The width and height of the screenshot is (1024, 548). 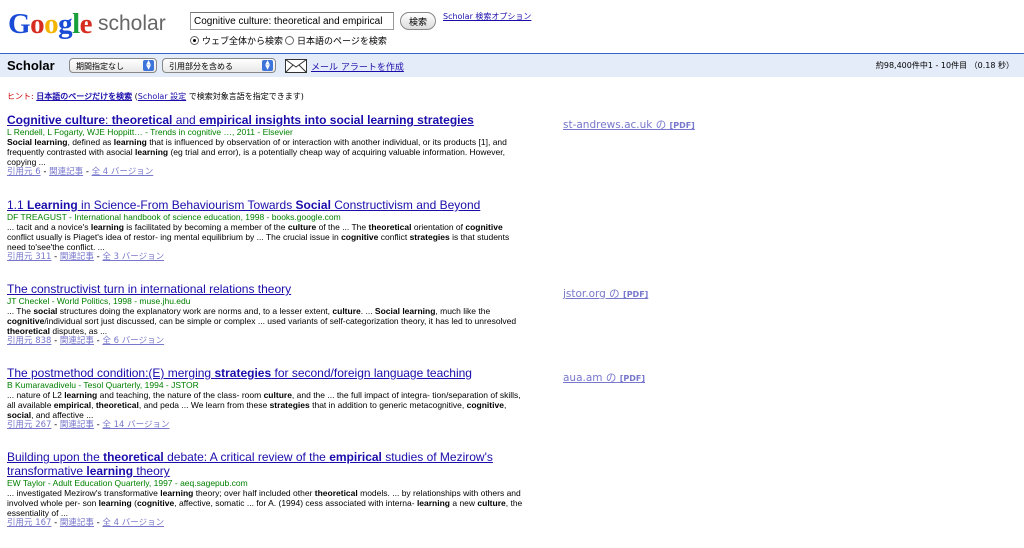 What do you see at coordinates (438, 227) in the screenshot?
I see `result-snippet-segment: orientation of` at bounding box center [438, 227].